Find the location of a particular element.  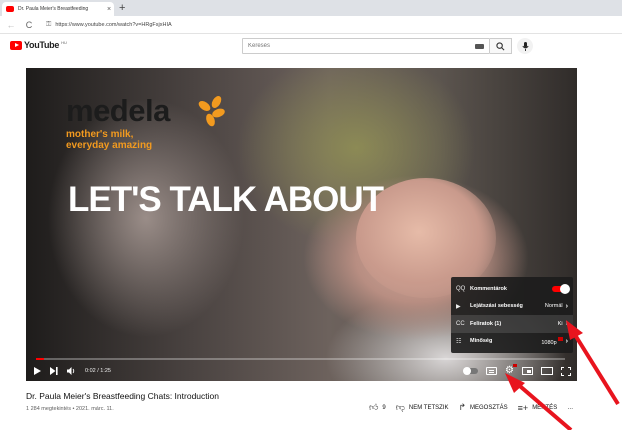

theater-mode-button is located at coordinates (547, 371).